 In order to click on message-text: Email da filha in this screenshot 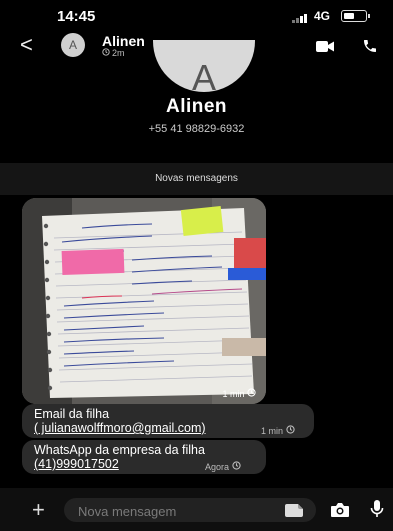, I will do `click(72, 414)`.